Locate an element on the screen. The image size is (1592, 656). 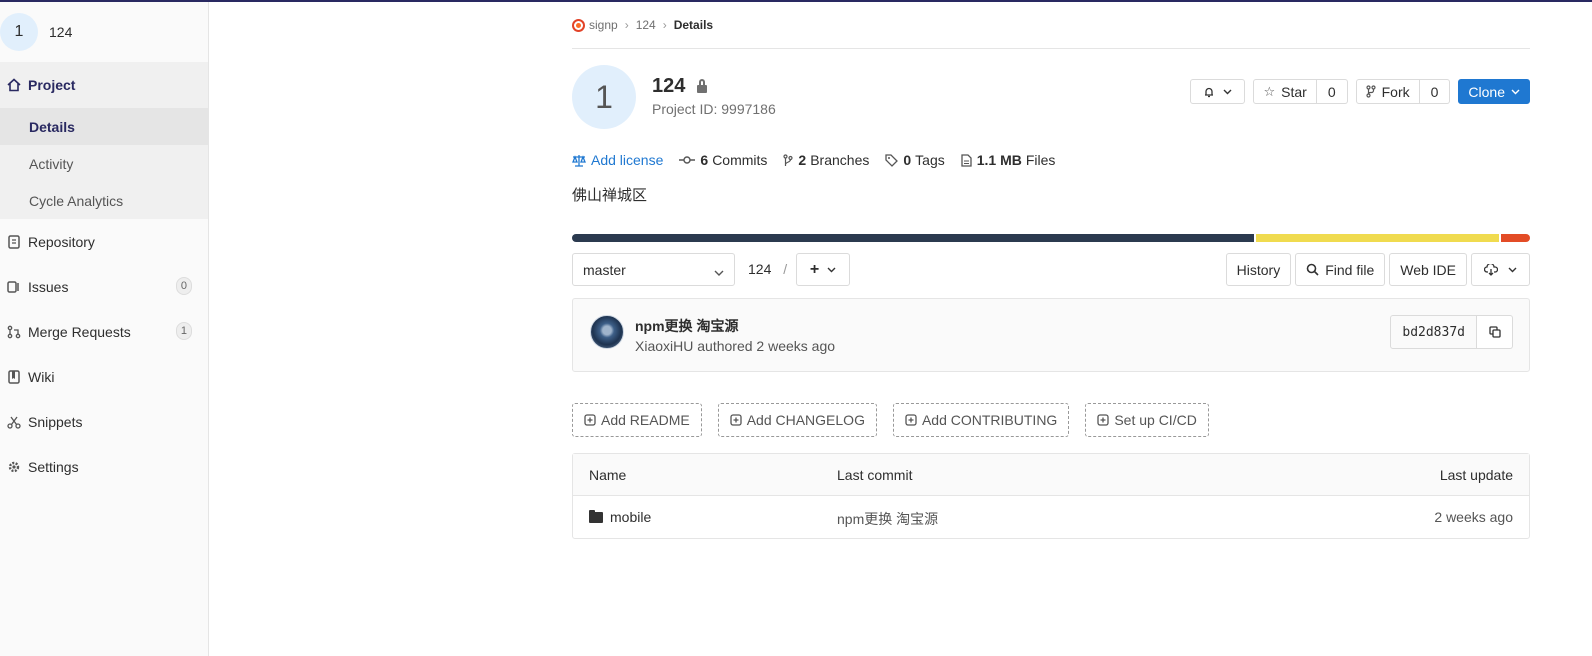
copy-sha-button is located at coordinates (1495, 332).